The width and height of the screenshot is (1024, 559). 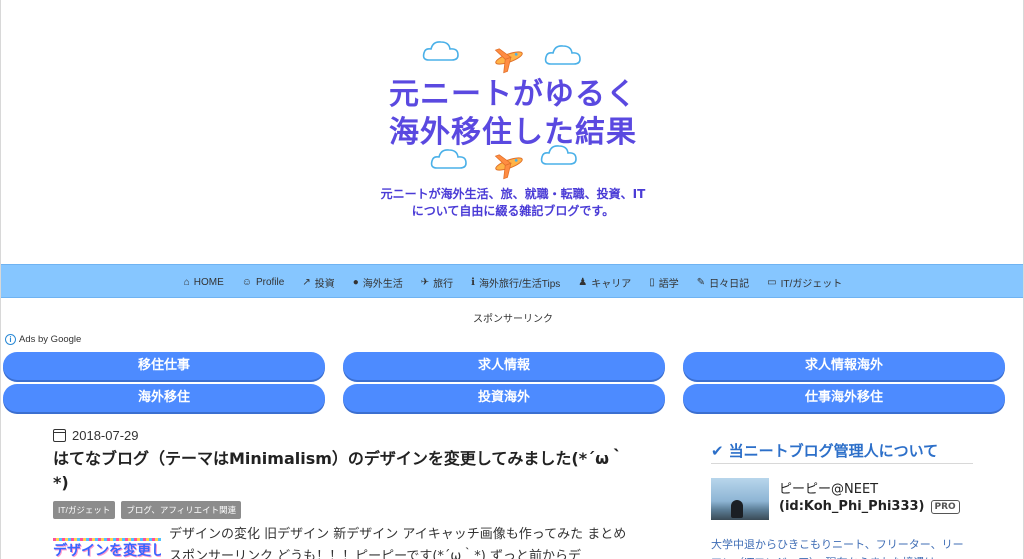 I want to click on airplane-icon, so click(x=508, y=61).